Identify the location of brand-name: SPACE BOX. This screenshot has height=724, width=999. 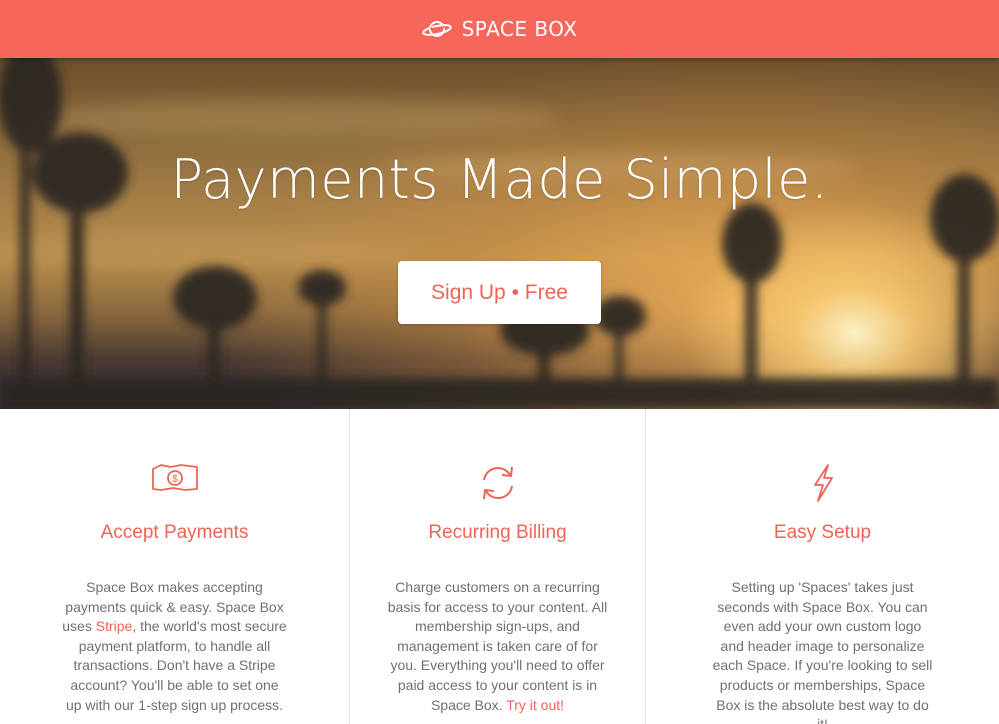
(519, 29).